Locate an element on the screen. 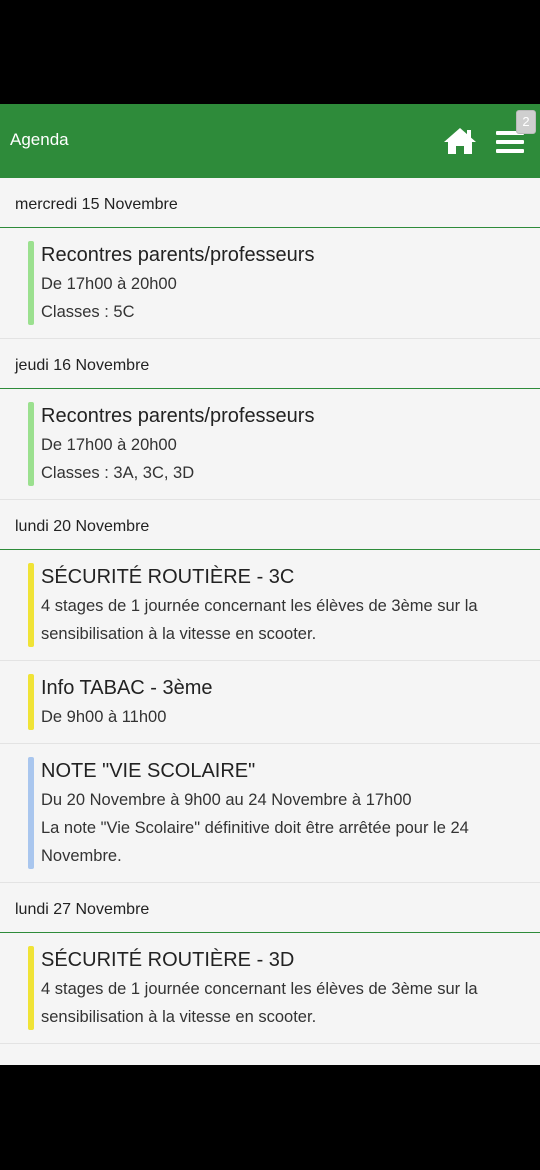 The image size is (540, 1170). event-detail: De 9h00 à 11h00 is located at coordinates (104, 717).